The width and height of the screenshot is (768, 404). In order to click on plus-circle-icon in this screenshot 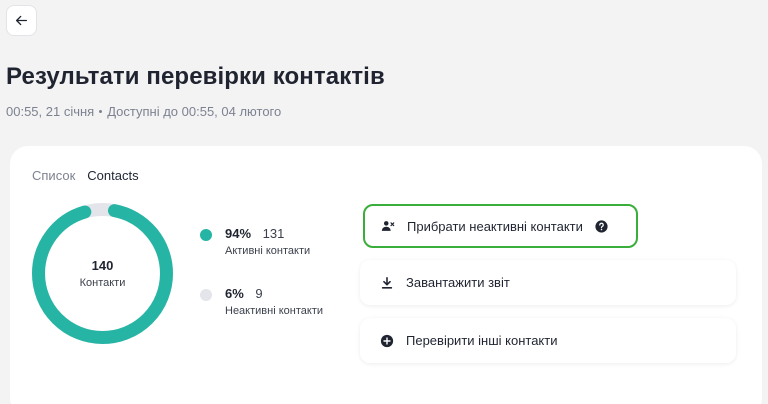, I will do `click(387, 341)`.